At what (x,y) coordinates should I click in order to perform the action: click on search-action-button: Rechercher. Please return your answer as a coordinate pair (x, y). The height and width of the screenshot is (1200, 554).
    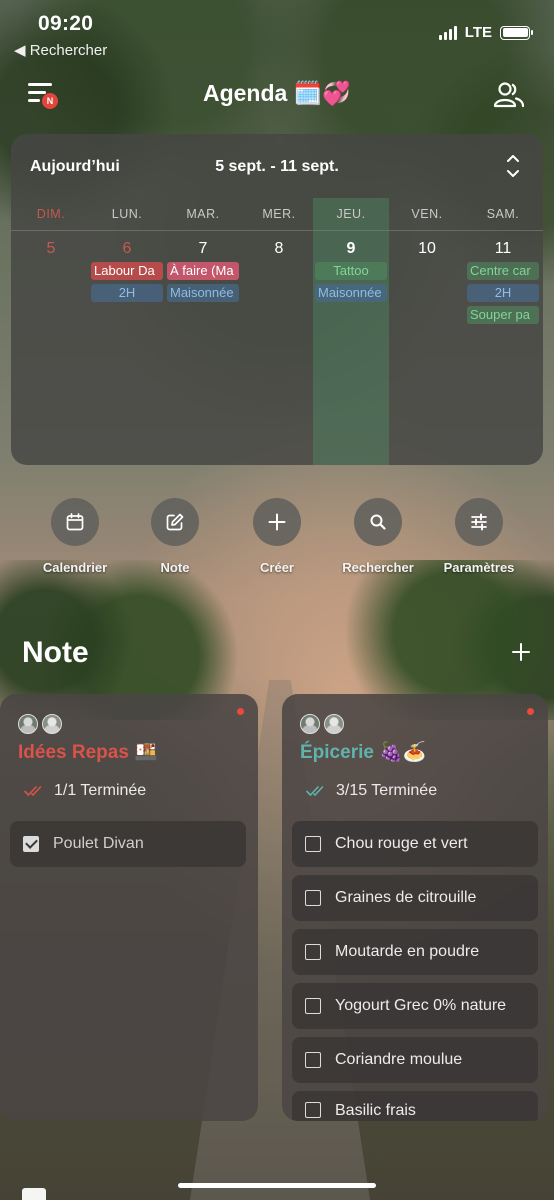
    Looking at the image, I should click on (378, 536).